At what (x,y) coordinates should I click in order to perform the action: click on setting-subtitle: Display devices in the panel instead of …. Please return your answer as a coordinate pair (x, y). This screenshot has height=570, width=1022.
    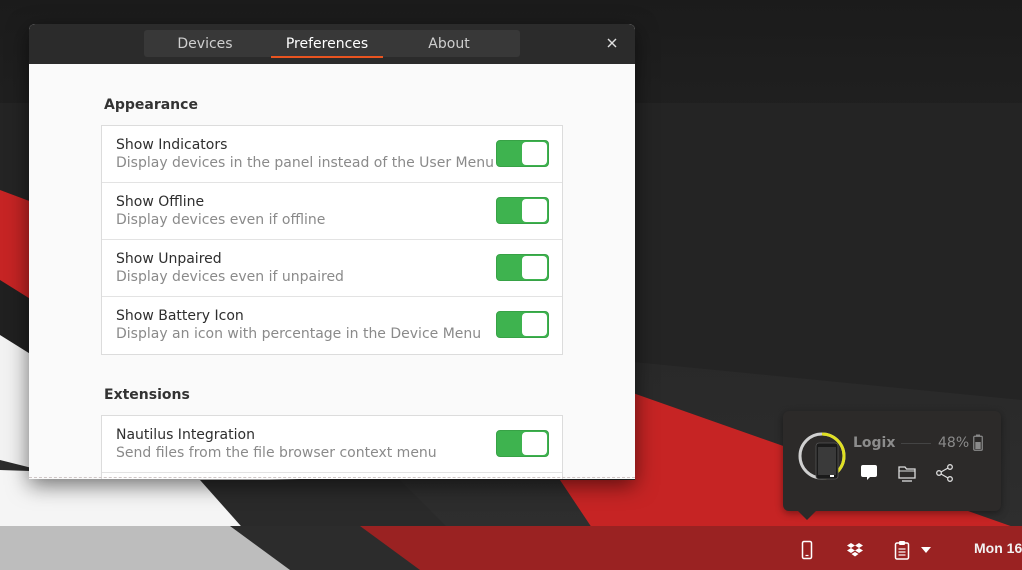
    Looking at the image, I should click on (305, 163).